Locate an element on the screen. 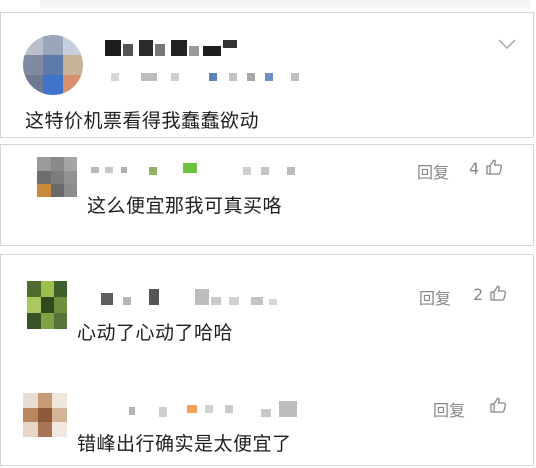  comment-text: 这么便宜那我可真买咯 is located at coordinates (185, 206).